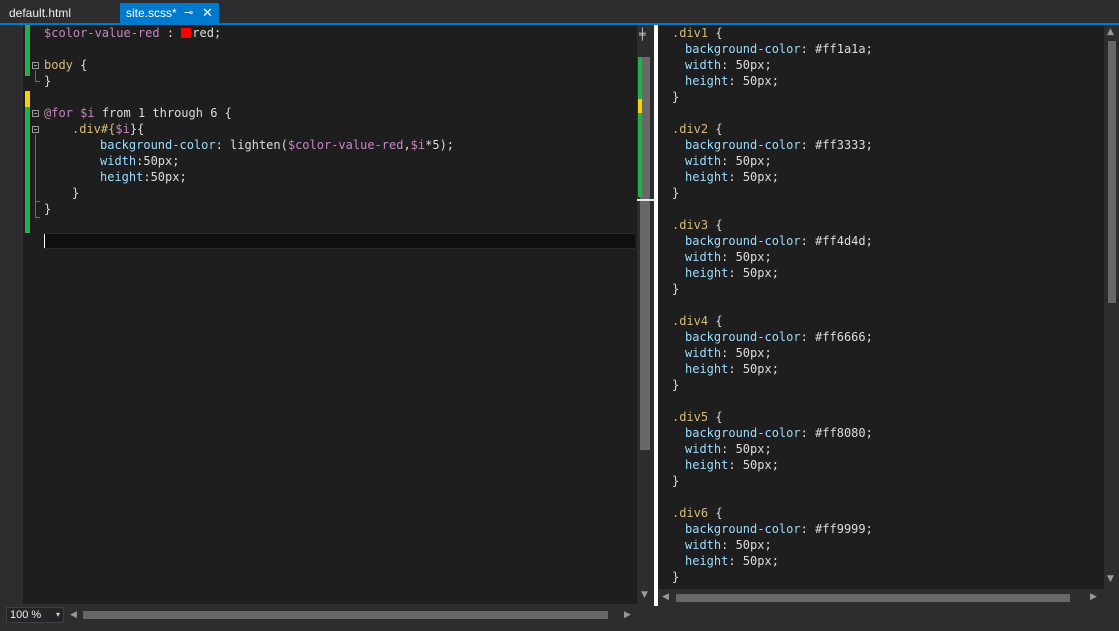 The width and height of the screenshot is (1119, 631). What do you see at coordinates (779, 433) in the screenshot?
I see `css-declaration: background-color: #ff8080;` at bounding box center [779, 433].